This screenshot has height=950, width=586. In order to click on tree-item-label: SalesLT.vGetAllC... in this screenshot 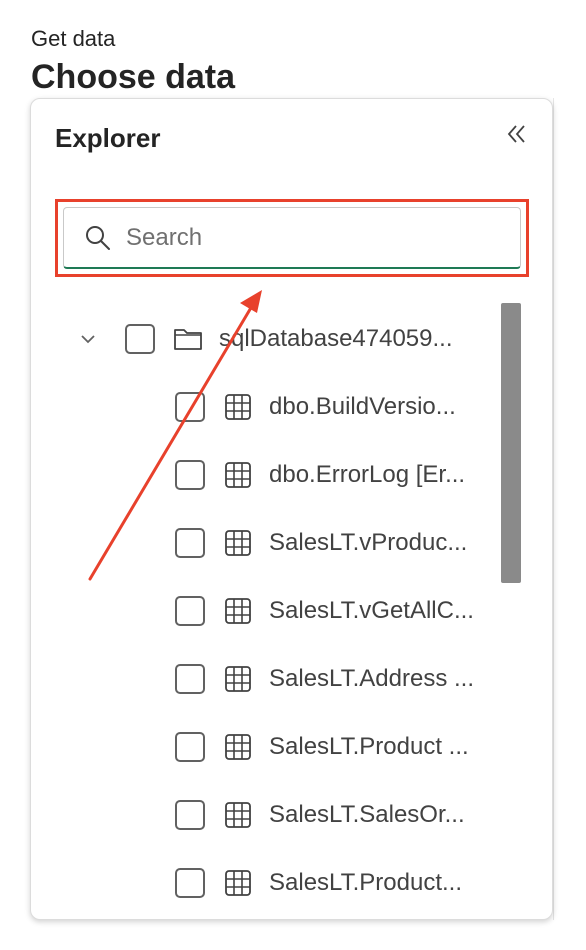, I will do `click(371, 610)`.